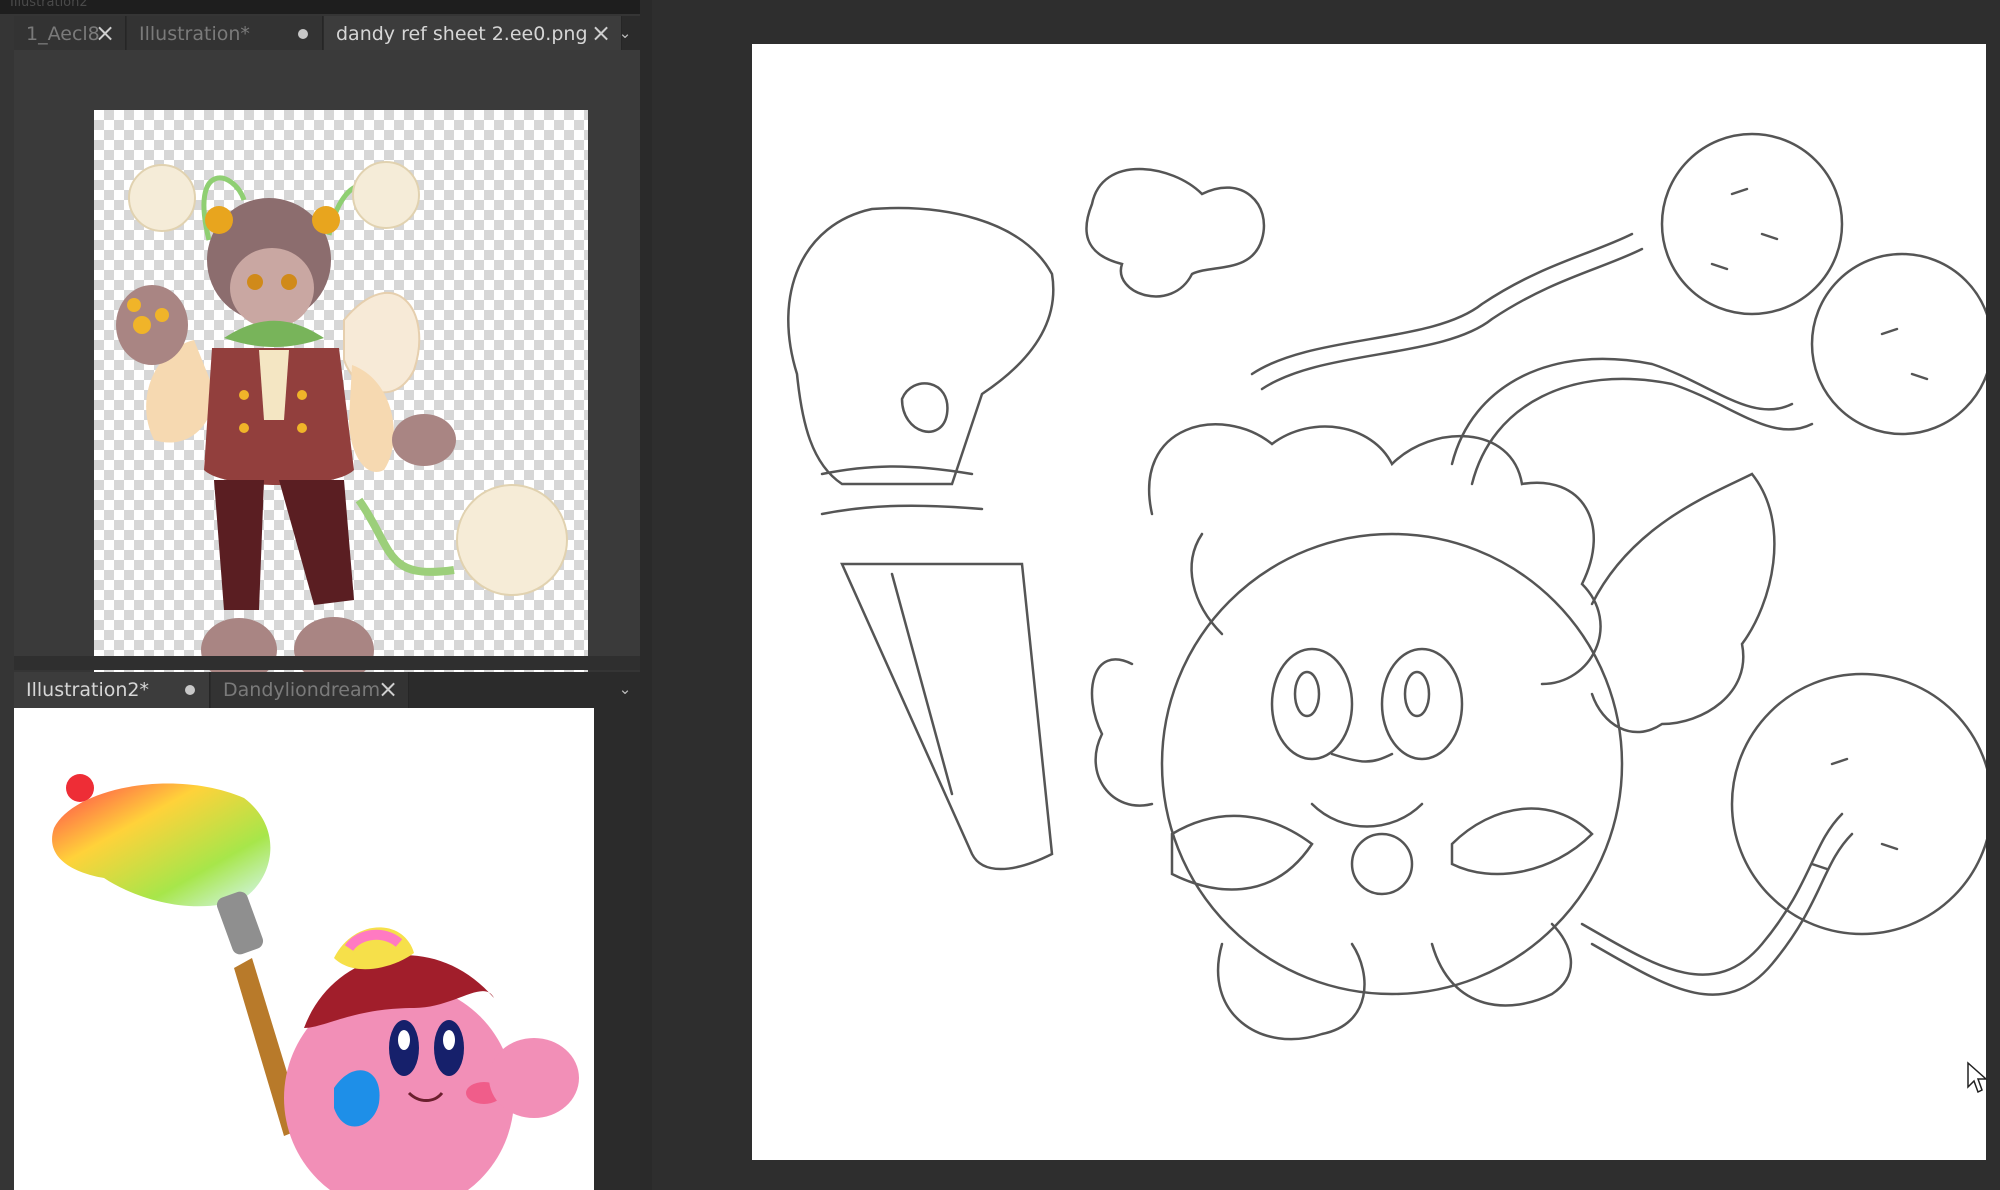 Image resolution: width=2000 pixels, height=1190 pixels. What do you see at coordinates (327, 663) in the screenshot?
I see `panel-divider` at bounding box center [327, 663].